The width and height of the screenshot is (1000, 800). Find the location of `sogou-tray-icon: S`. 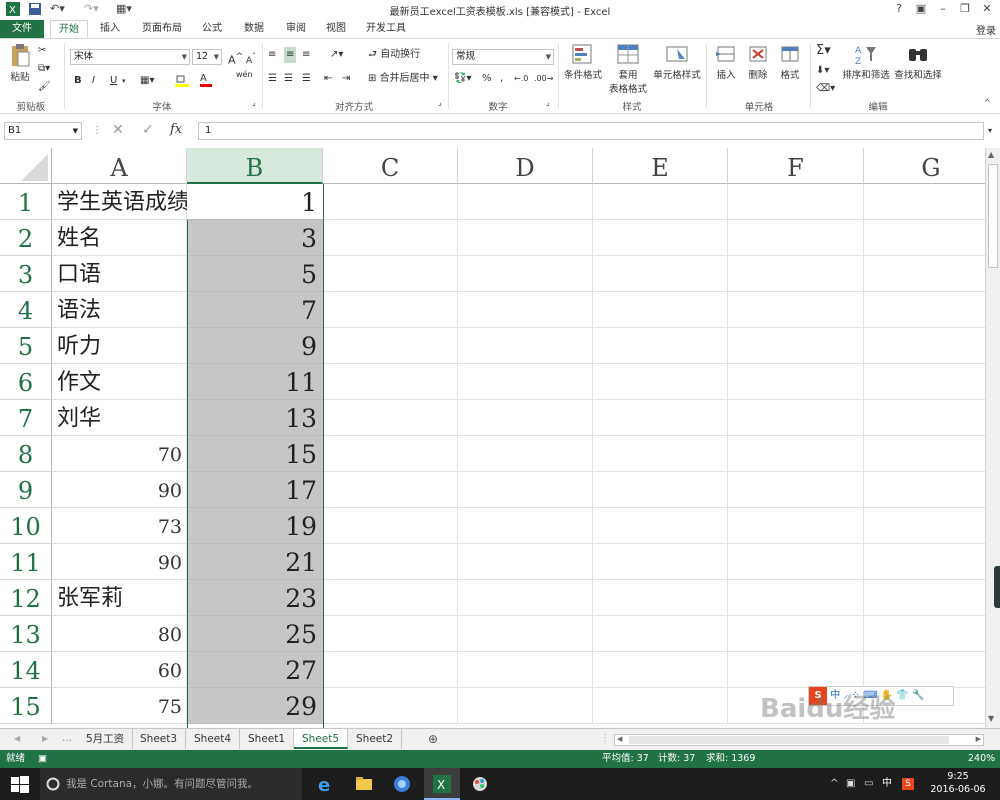

sogou-tray-icon: S is located at coordinates (908, 784).